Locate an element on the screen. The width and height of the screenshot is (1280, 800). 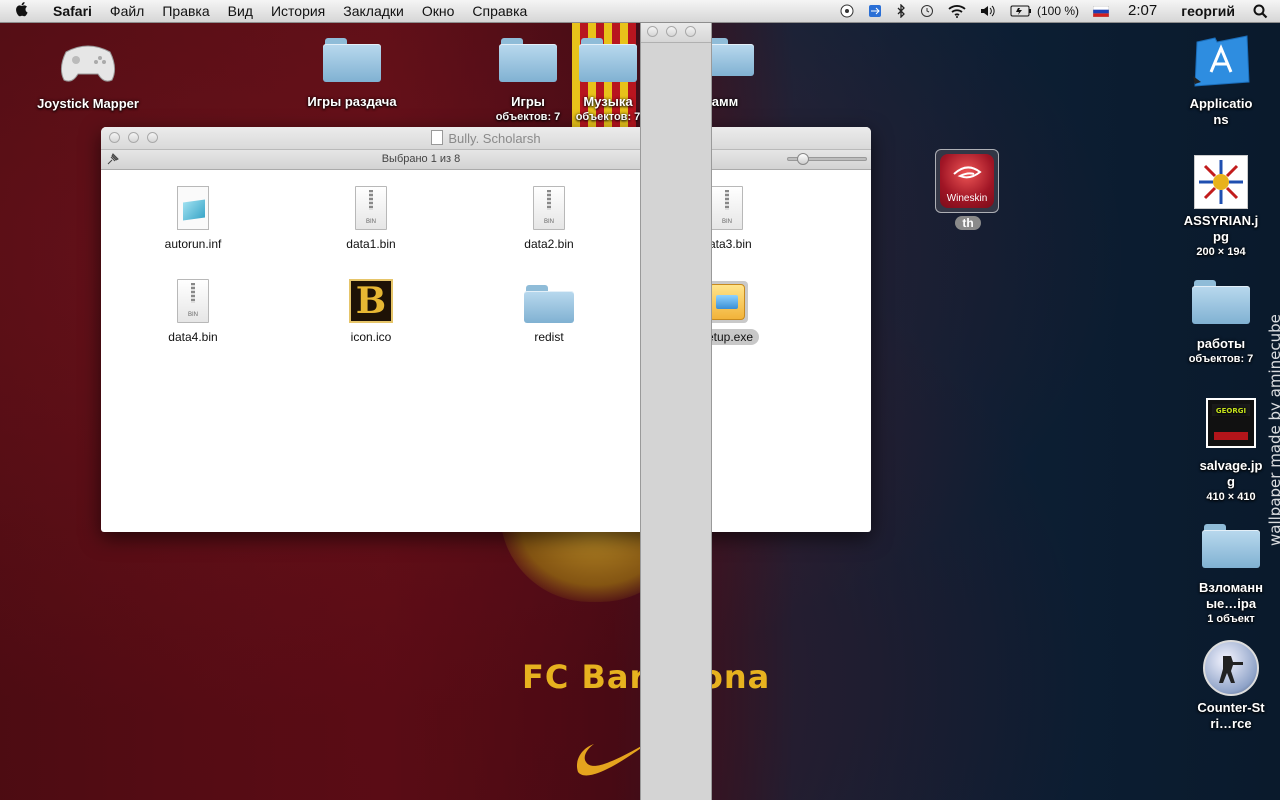
svg-text: GEORGI is located at coordinates (1231, 411).